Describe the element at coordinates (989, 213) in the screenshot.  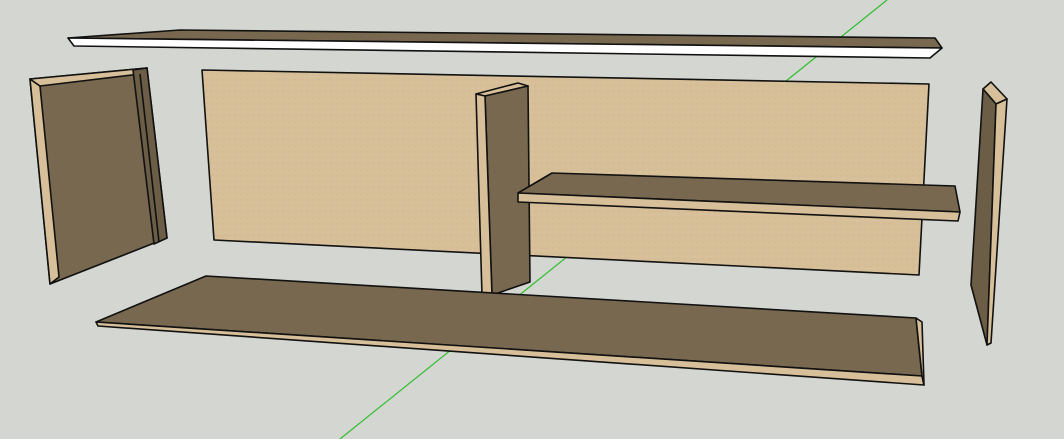
I see `right-side-panel` at that location.